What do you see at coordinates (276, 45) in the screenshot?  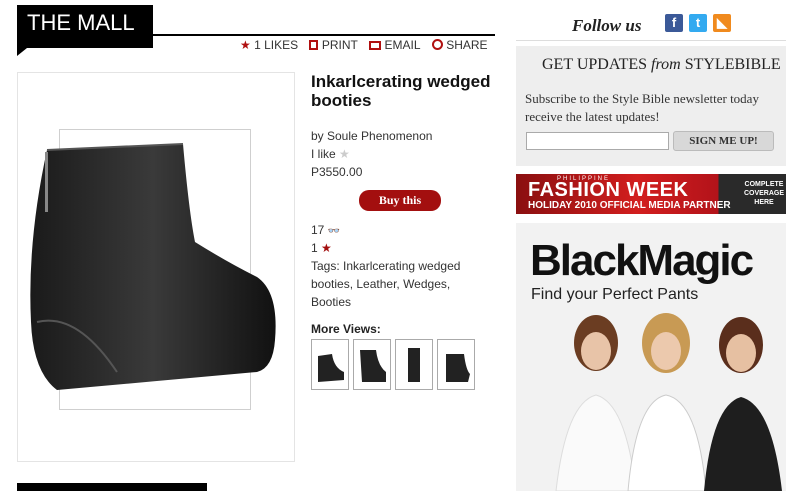 I see `likes-label: 1 LIKES` at bounding box center [276, 45].